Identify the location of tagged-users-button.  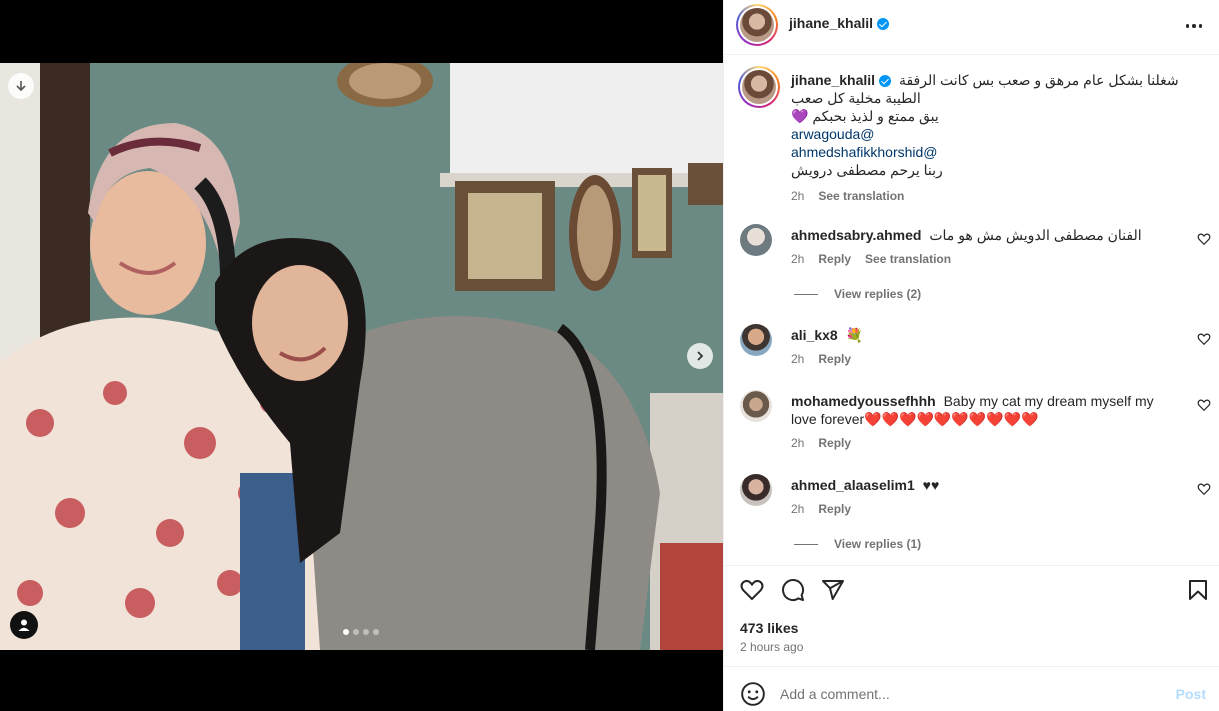
(24, 625).